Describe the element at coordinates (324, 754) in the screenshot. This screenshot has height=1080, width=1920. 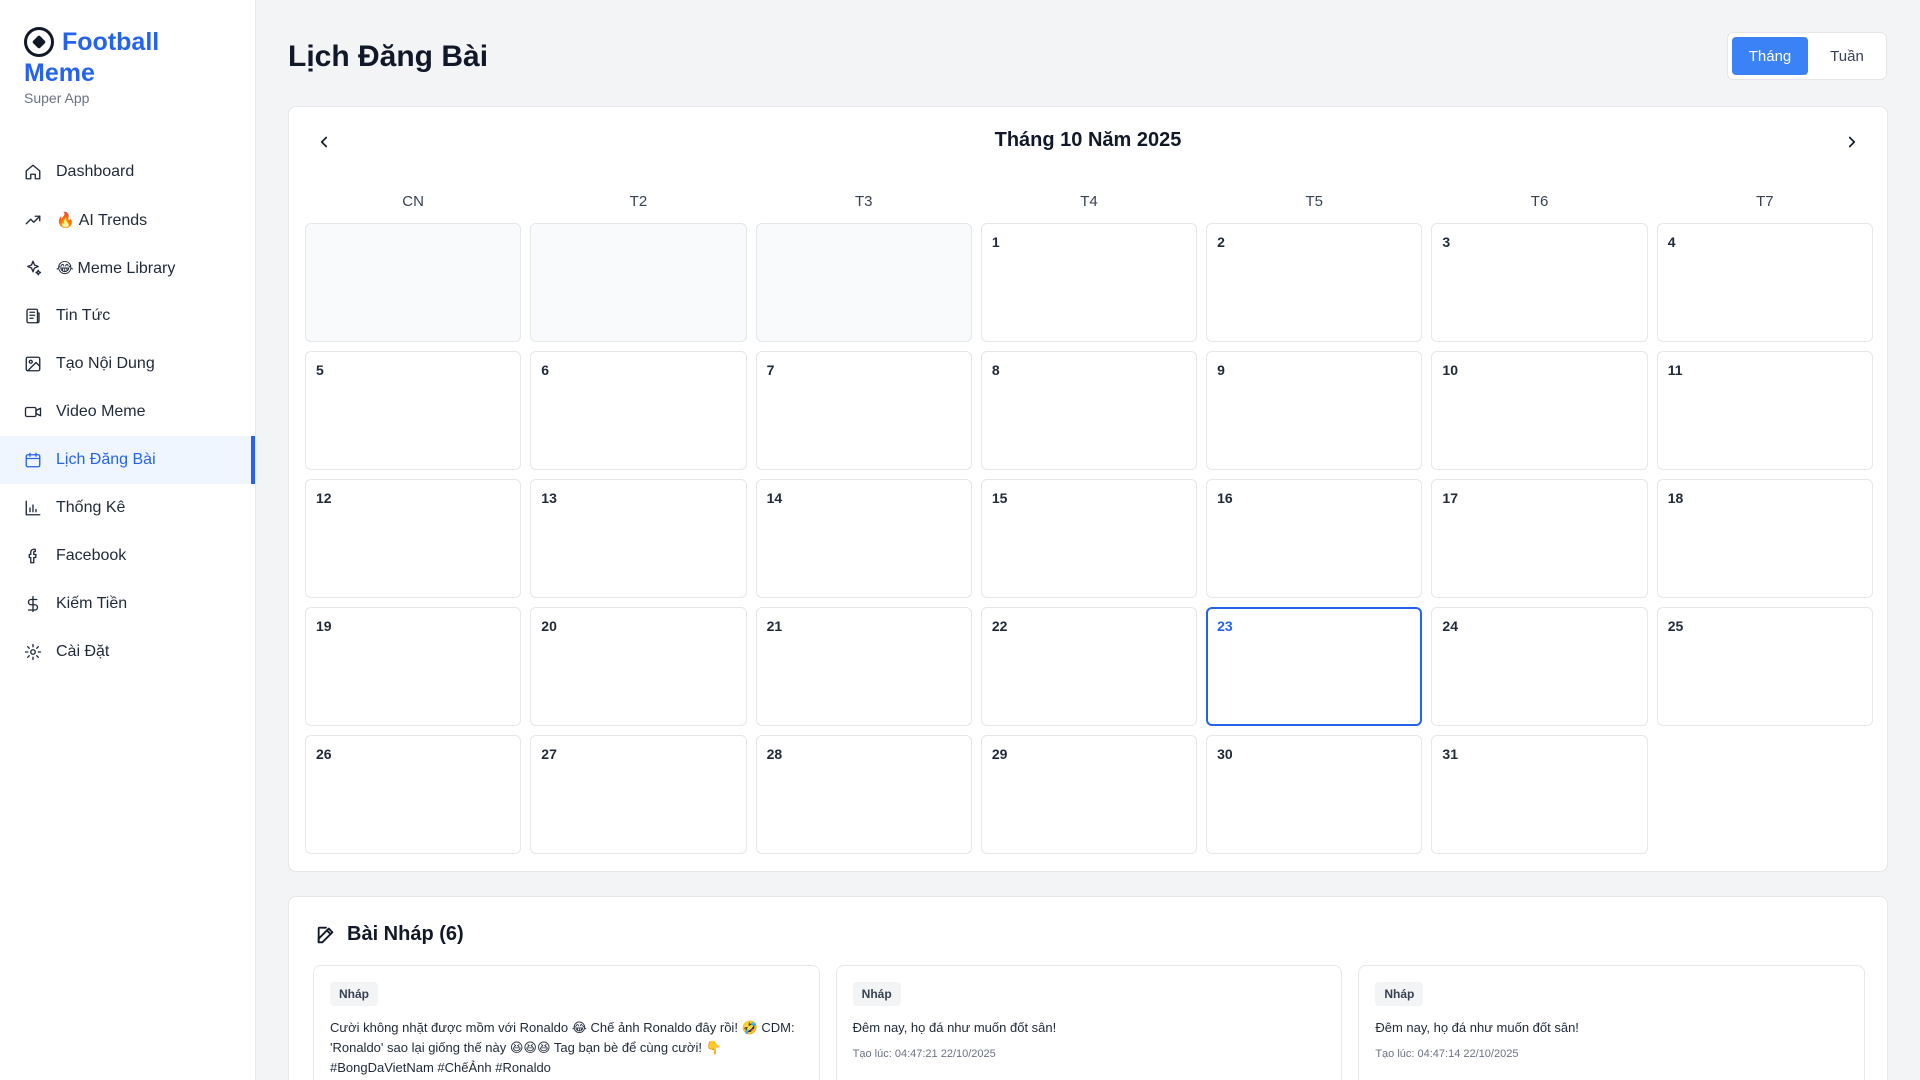
I see `calendar-day-number: 26` at that location.